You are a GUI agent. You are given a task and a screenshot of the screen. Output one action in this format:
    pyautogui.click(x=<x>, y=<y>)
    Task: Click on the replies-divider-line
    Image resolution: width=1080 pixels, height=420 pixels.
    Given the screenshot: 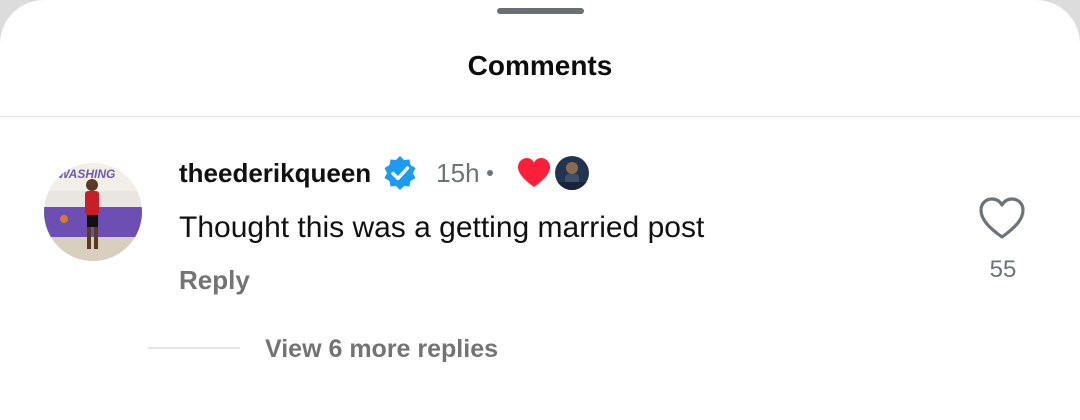 What is the action you would take?
    pyautogui.click(x=194, y=348)
    